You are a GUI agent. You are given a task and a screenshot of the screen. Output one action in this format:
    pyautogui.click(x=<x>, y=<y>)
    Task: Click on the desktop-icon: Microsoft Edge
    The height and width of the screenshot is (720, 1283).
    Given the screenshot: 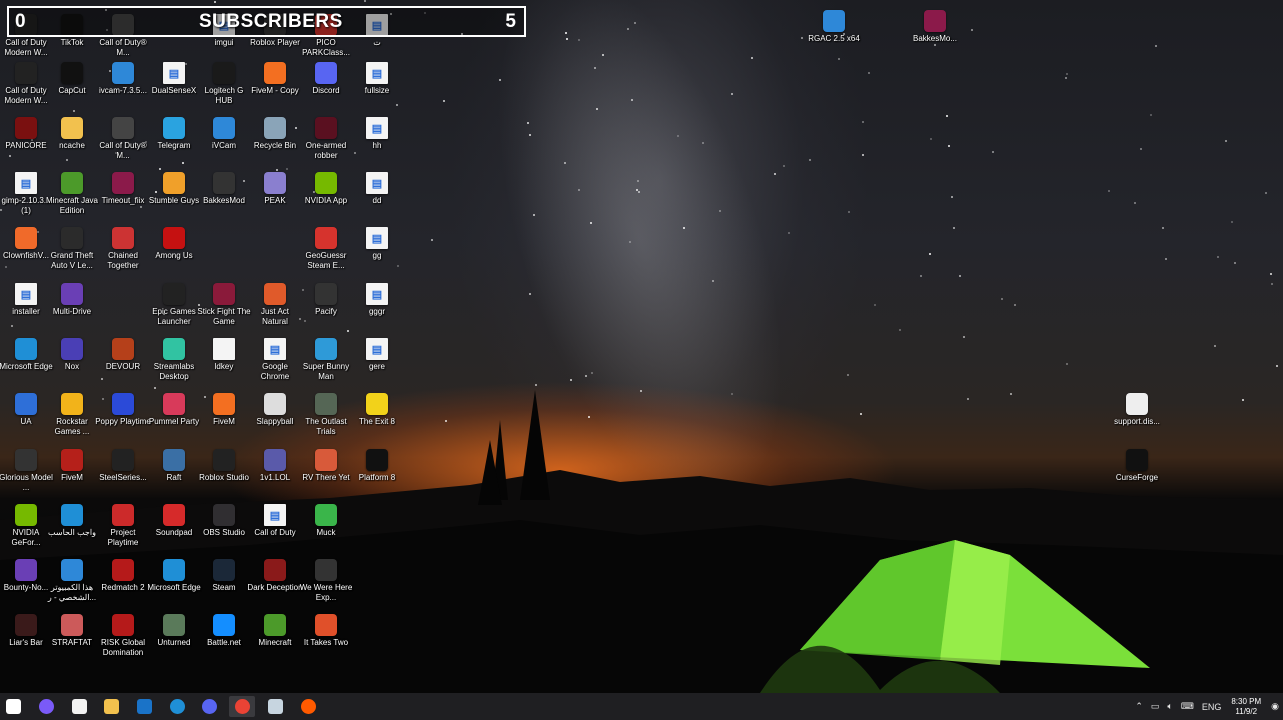 What is the action you would take?
    pyautogui.click(x=174, y=576)
    